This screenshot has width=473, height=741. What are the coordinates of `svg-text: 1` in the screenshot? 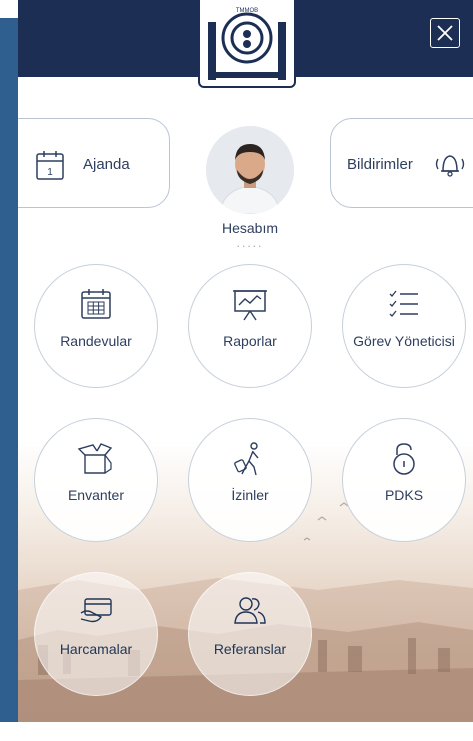 It's located at (50, 172).